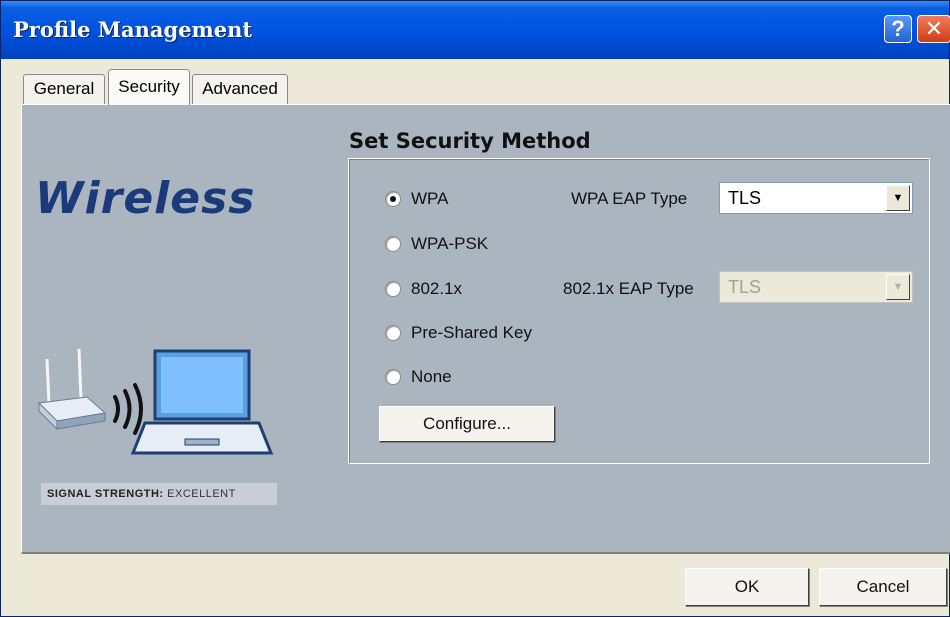 This screenshot has height=617, width=950. I want to click on router-laptop-illustration, so click(155, 401).